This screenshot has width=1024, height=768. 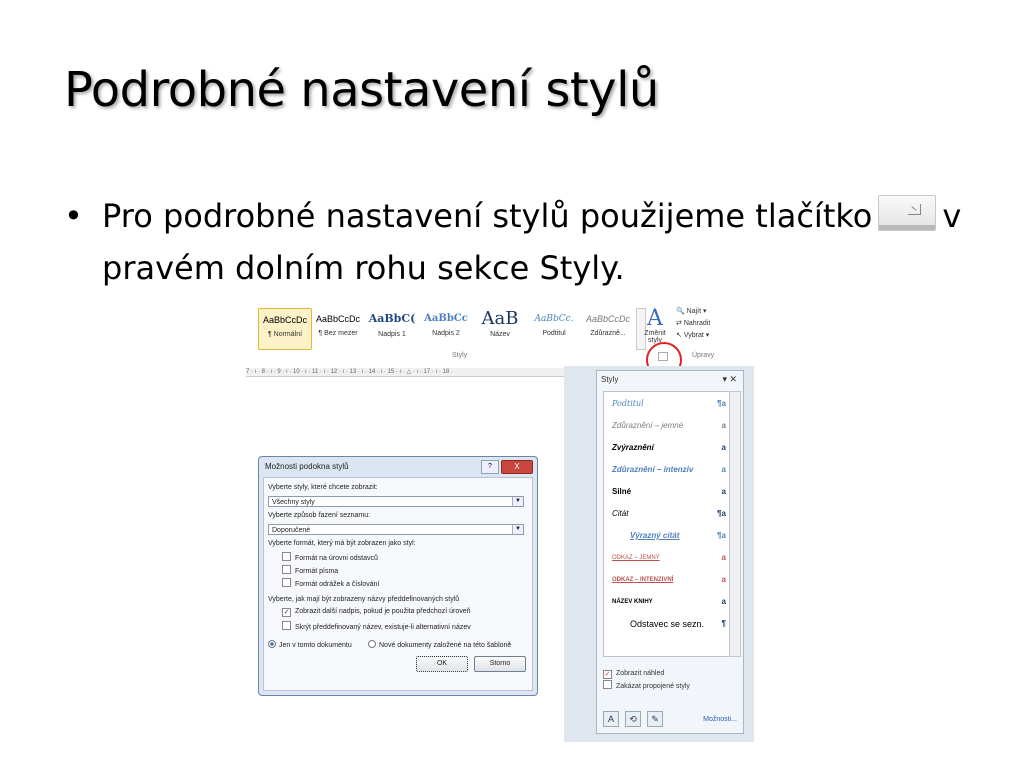 I want to click on list-item: Odkaz – intenzivní a, so click(x=667, y=580).